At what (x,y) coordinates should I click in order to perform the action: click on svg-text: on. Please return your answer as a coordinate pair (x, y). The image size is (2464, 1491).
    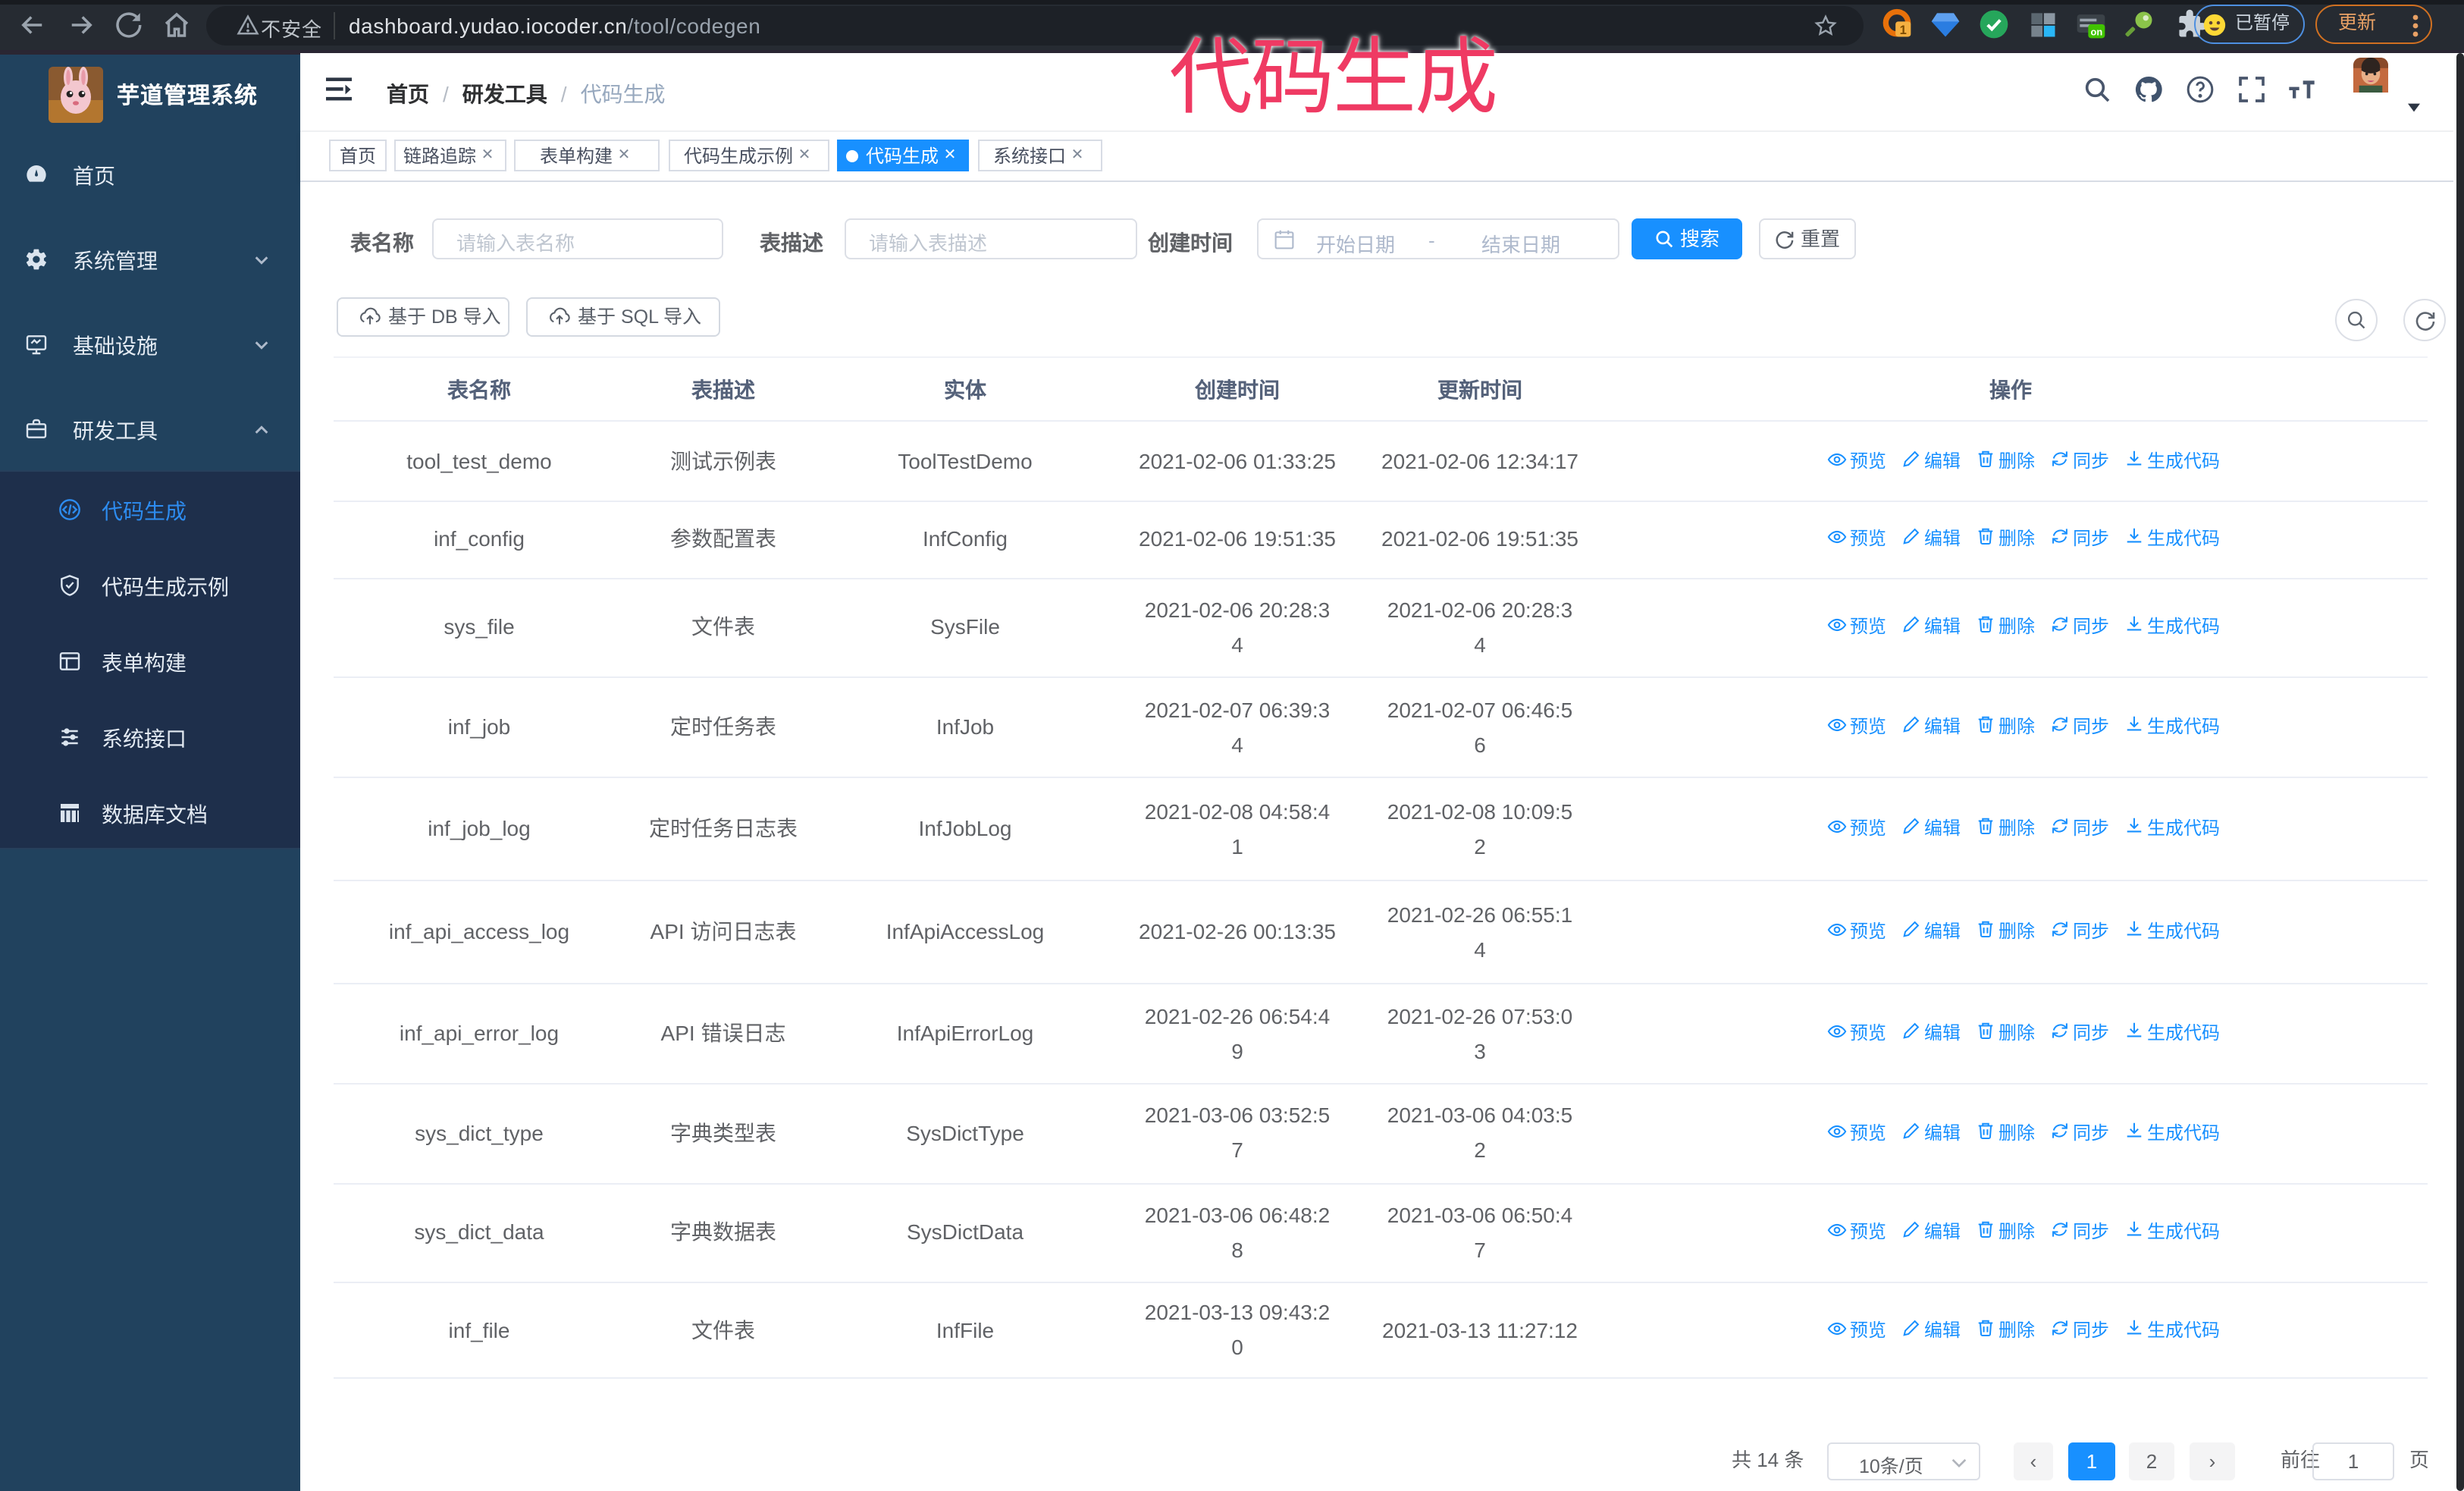
    Looking at the image, I should click on (2096, 32).